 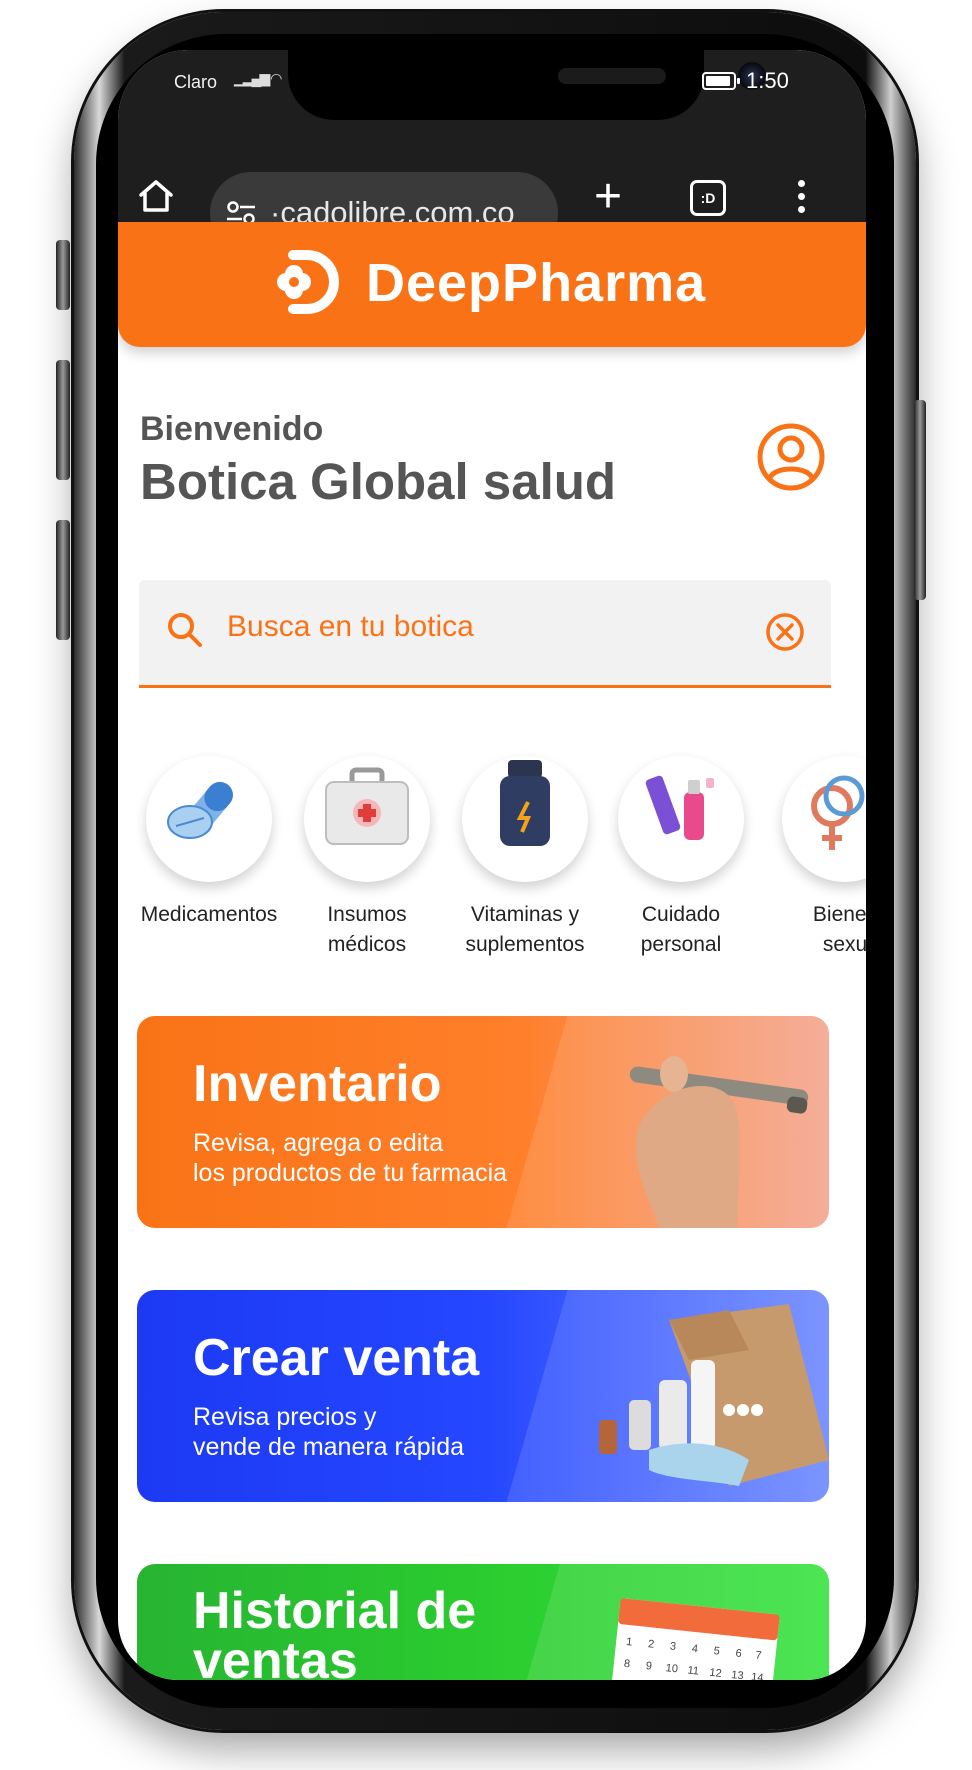 I want to click on more-menu-icon, so click(x=802, y=199).